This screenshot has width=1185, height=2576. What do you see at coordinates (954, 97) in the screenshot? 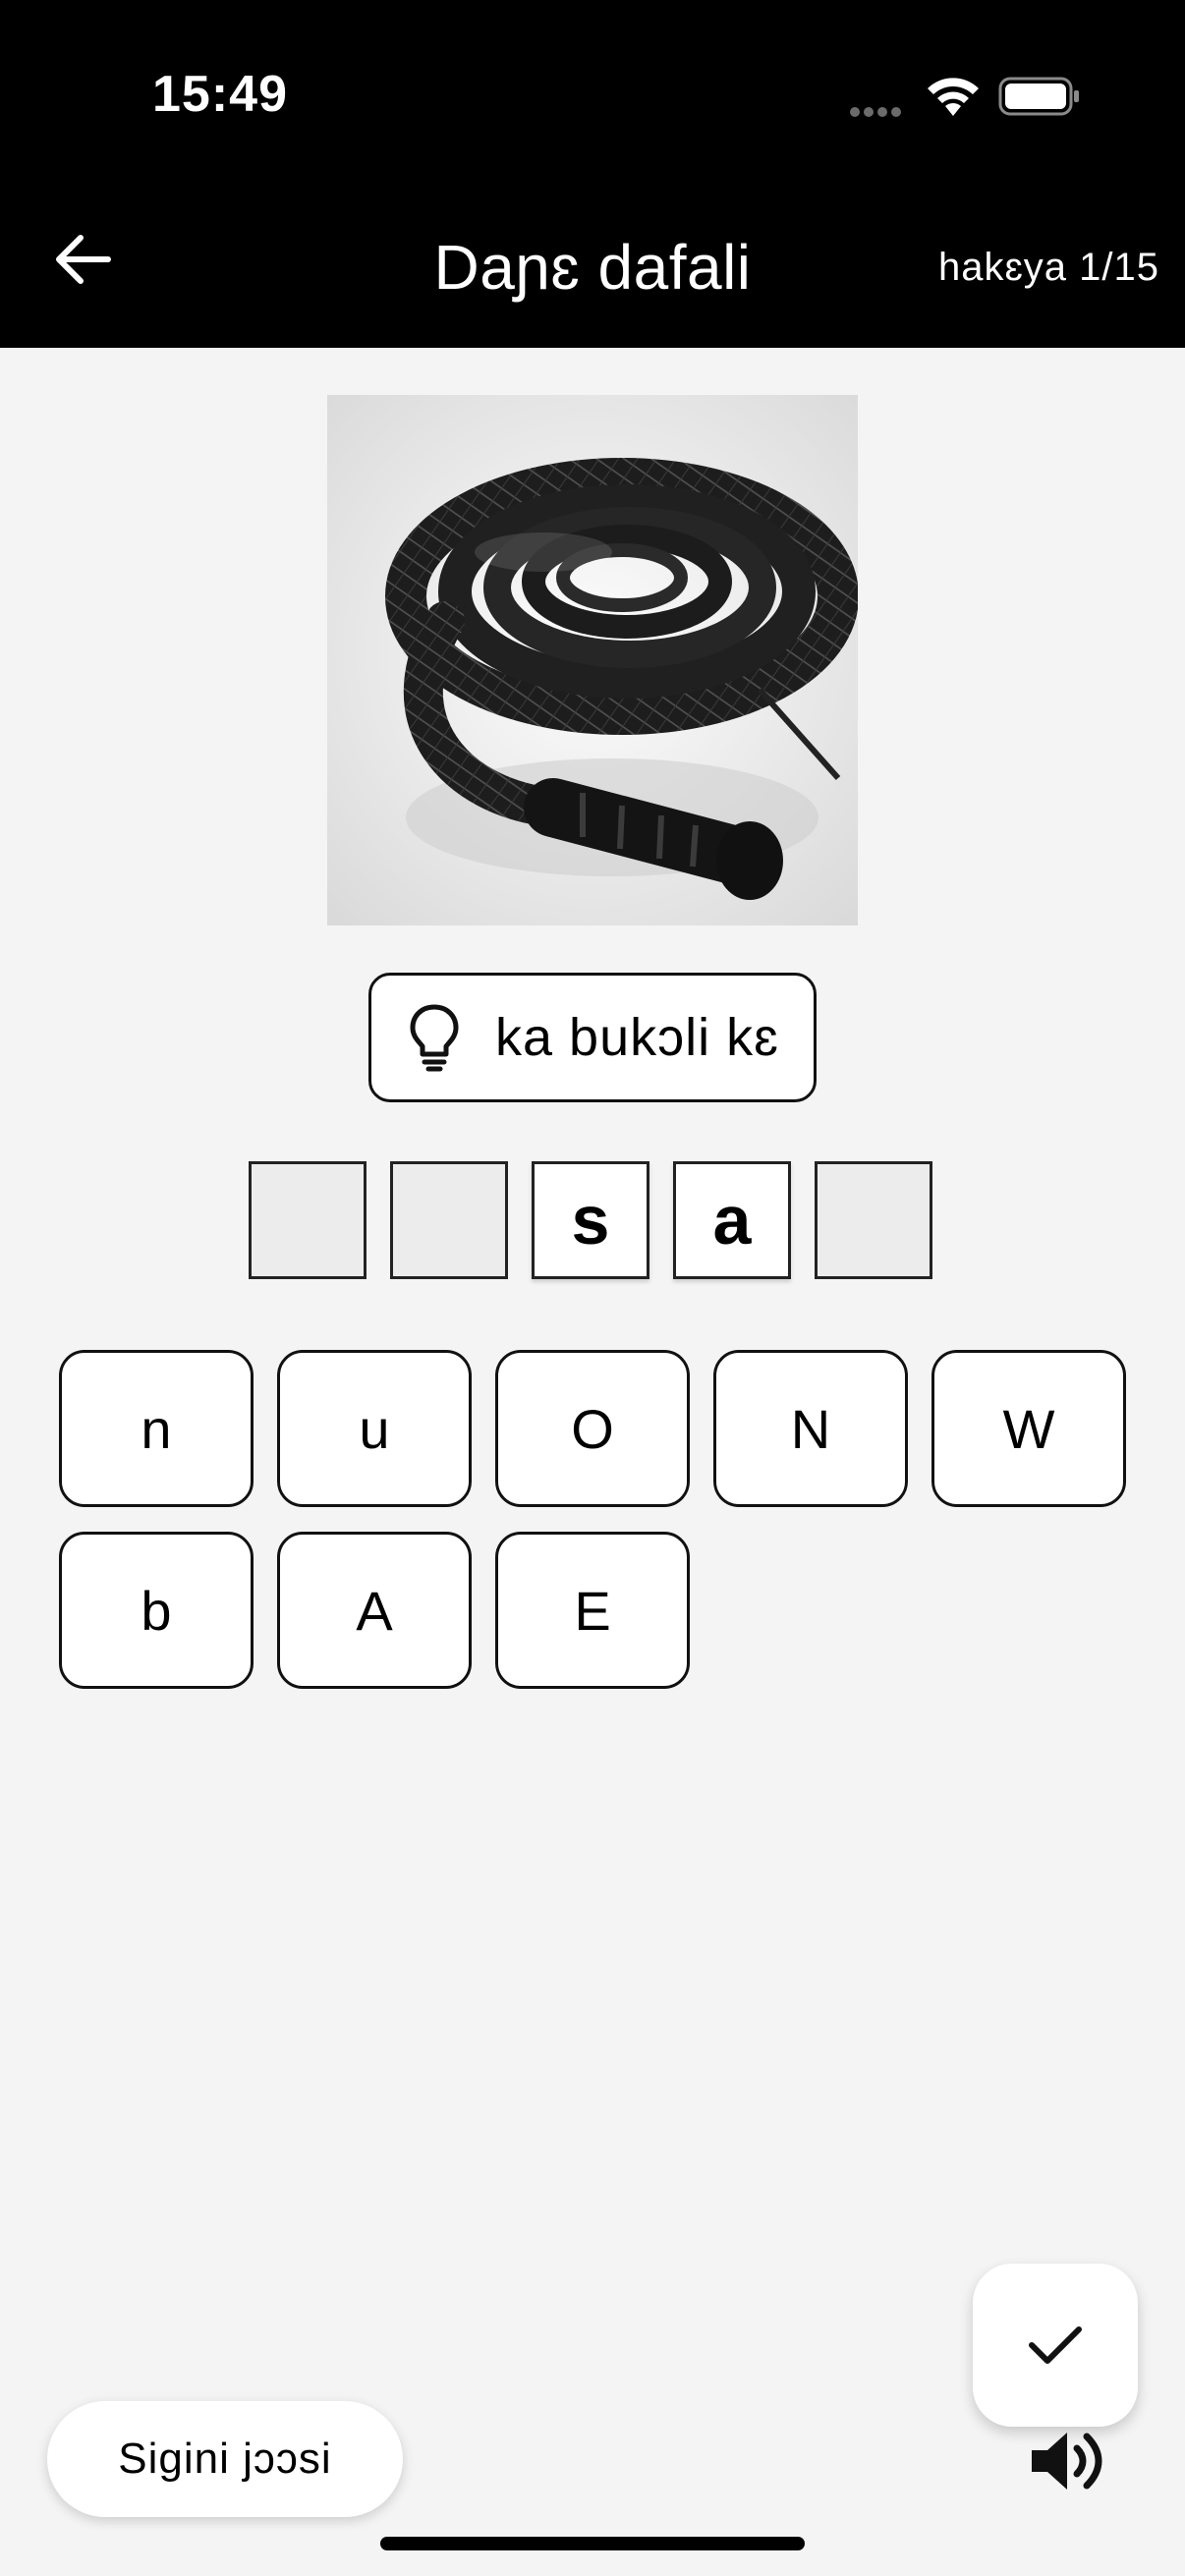
I see `wifi-icon` at bounding box center [954, 97].